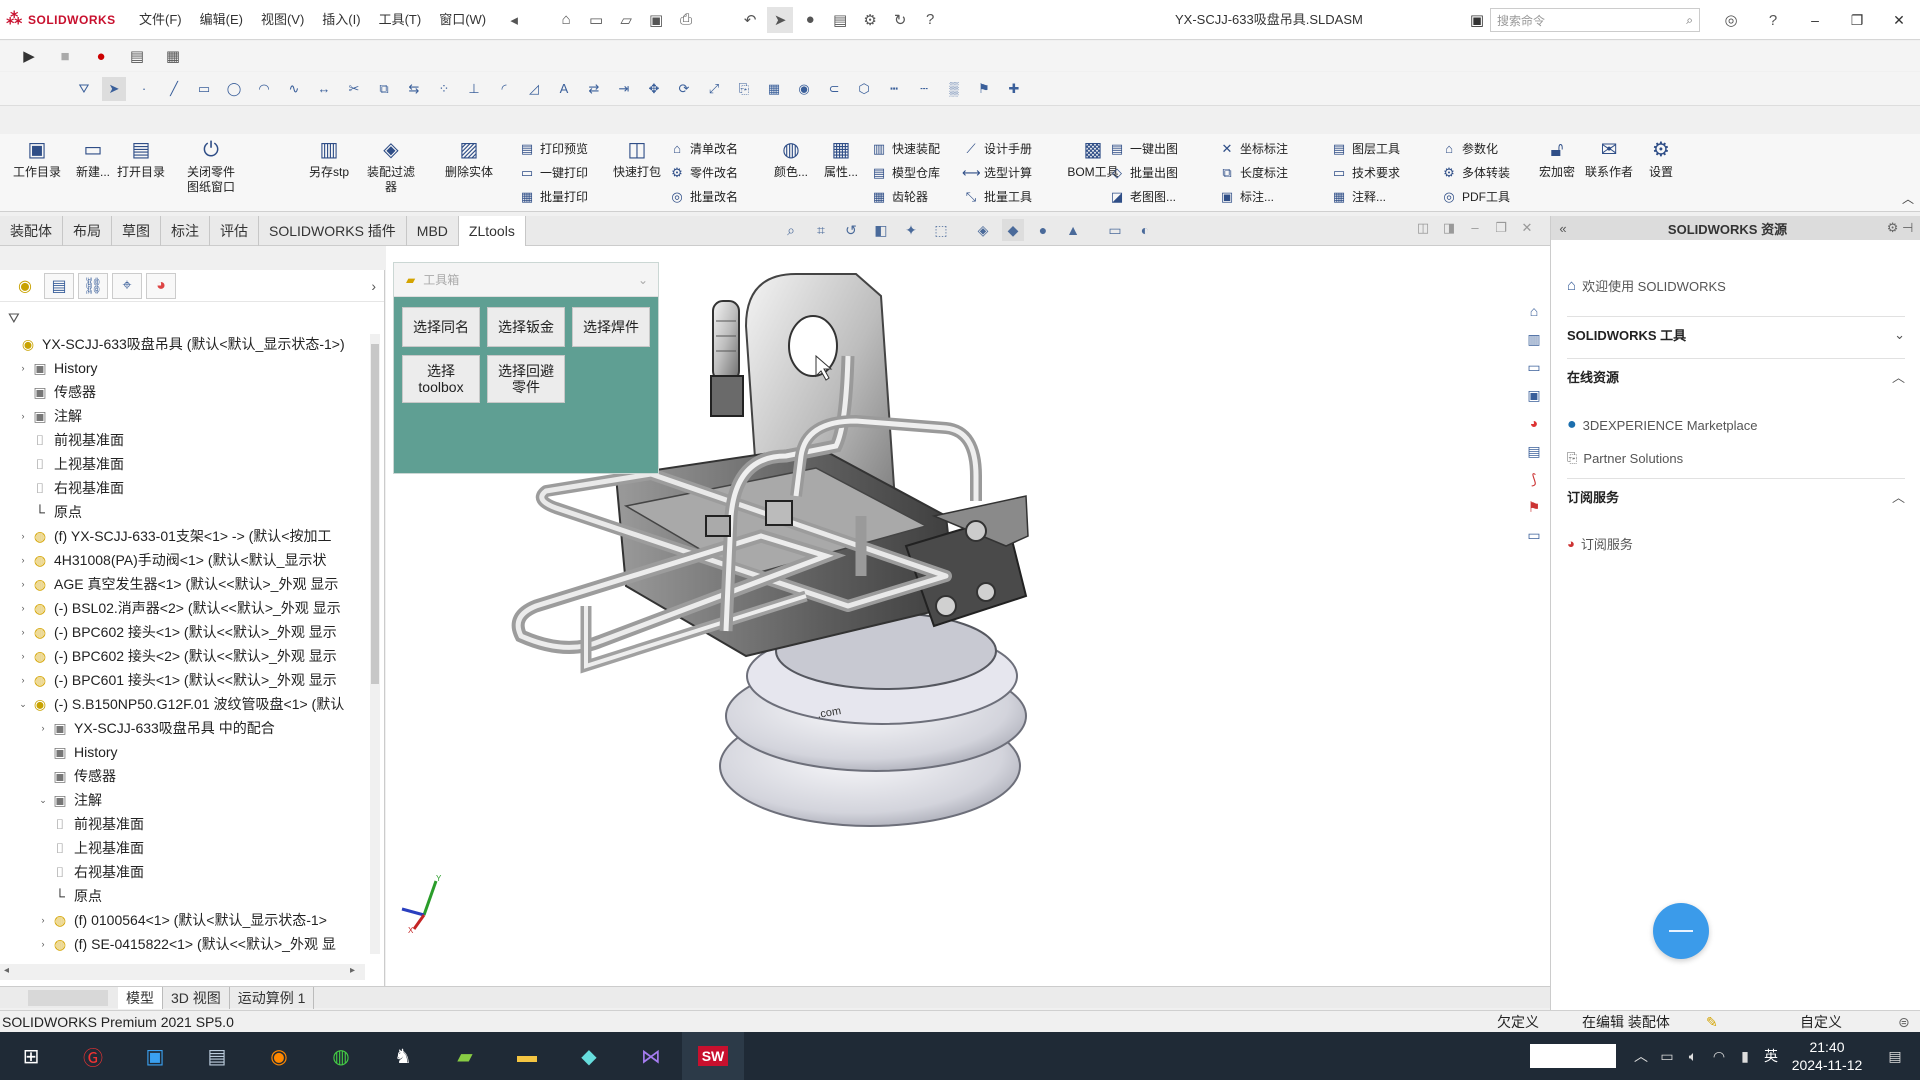 Image resolution: width=1920 pixels, height=1080 pixels. What do you see at coordinates (84, 89) in the screenshot?
I see `filter-icon: ⛛` at bounding box center [84, 89].